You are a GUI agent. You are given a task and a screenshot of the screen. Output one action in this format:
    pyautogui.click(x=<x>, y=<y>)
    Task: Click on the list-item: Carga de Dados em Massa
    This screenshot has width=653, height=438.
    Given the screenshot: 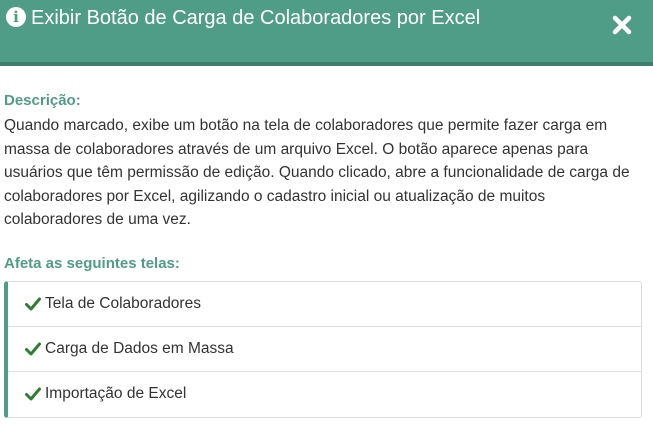 What is the action you would take?
    pyautogui.click(x=324, y=349)
    